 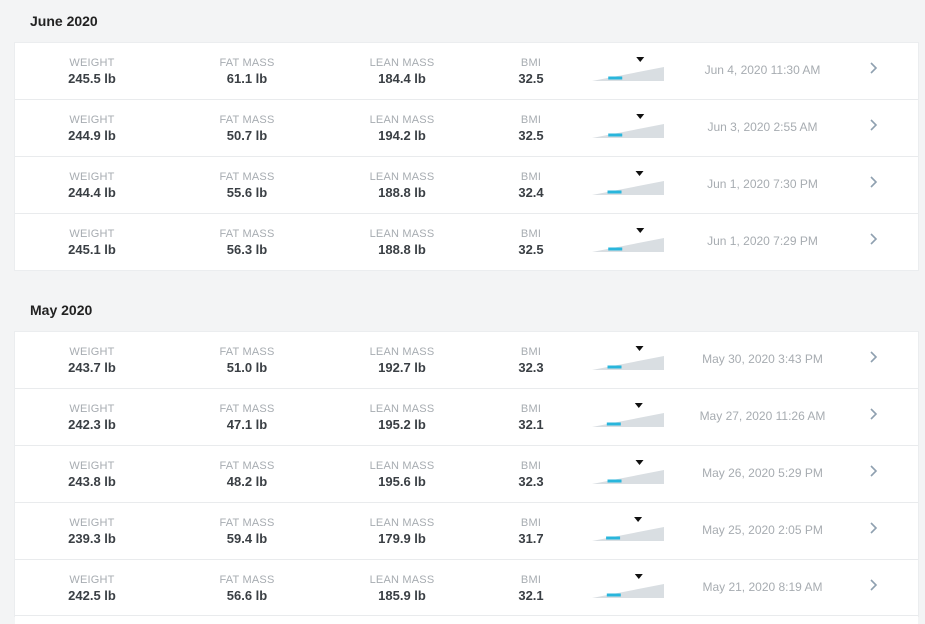 What do you see at coordinates (762, 127) in the screenshot?
I see `measurement-date: Jun 3, 2020 2:55 AM` at bounding box center [762, 127].